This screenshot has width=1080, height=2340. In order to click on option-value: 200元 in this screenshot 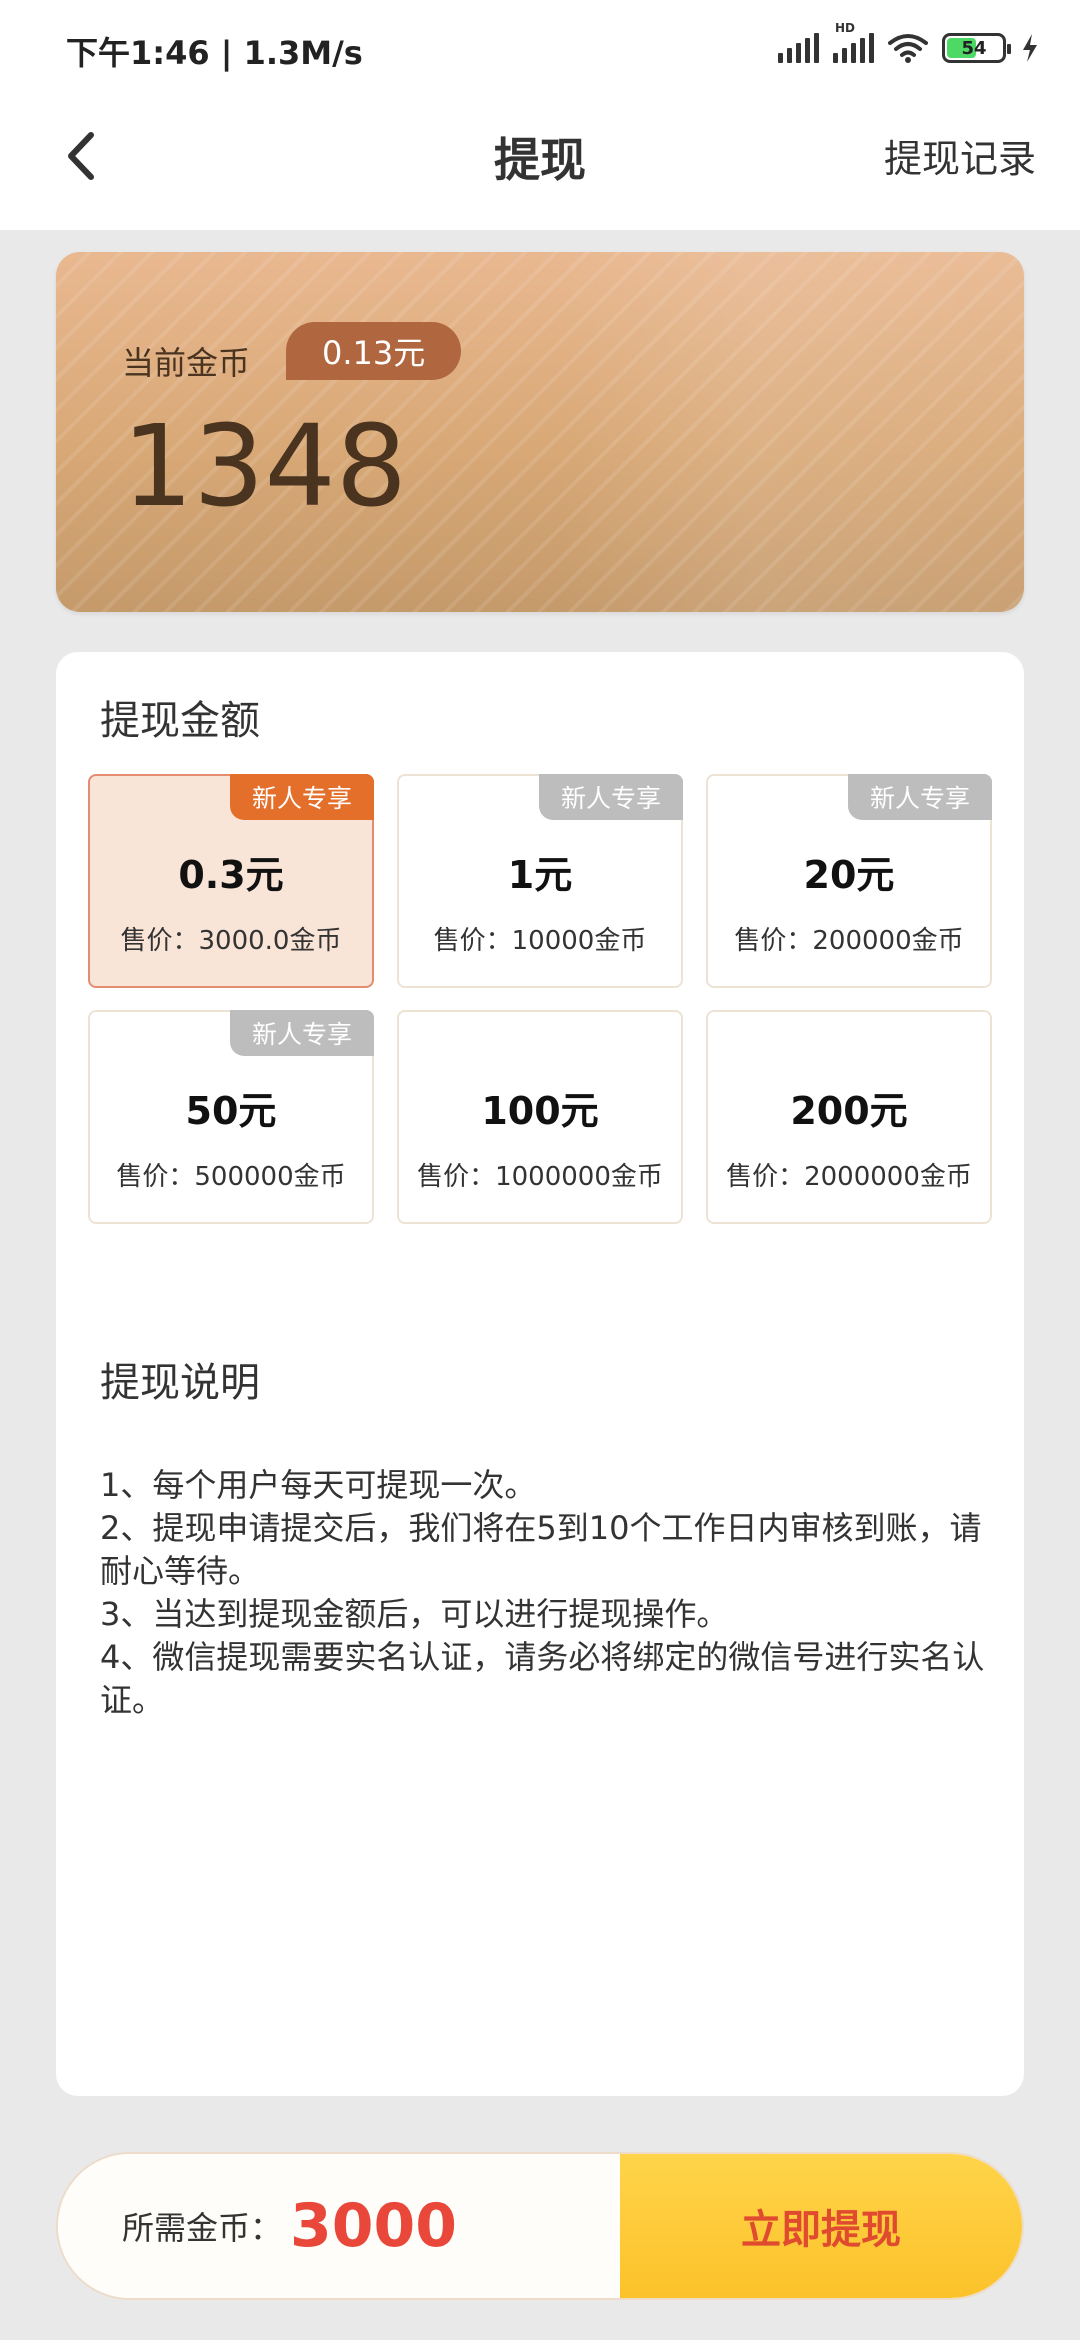, I will do `click(849, 1111)`.